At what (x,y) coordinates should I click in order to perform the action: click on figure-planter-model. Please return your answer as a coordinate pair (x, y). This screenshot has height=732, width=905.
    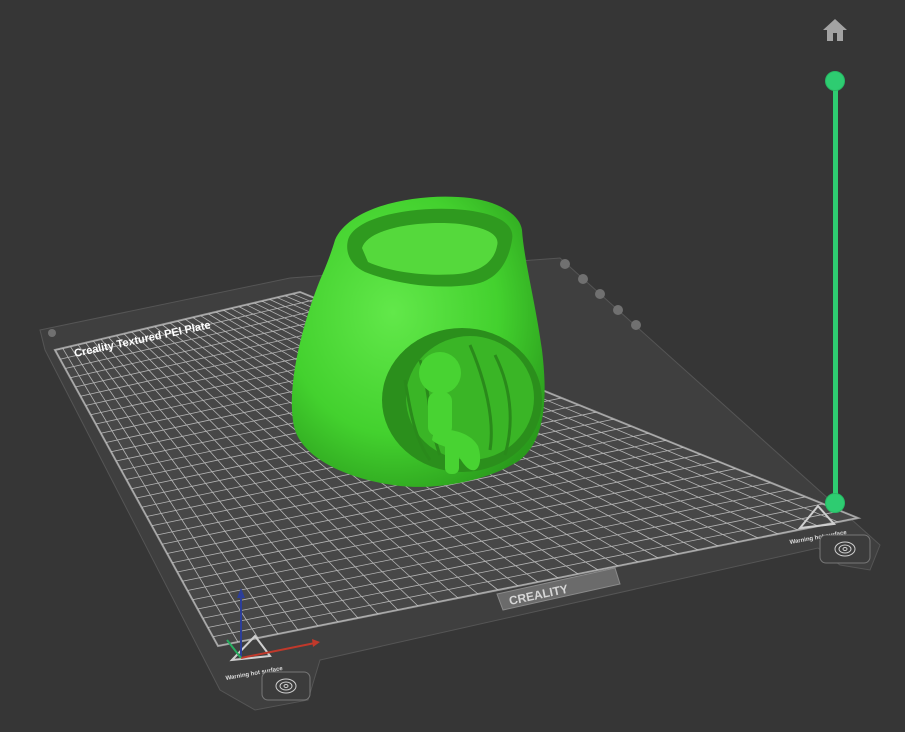
    Looking at the image, I should click on (418, 341).